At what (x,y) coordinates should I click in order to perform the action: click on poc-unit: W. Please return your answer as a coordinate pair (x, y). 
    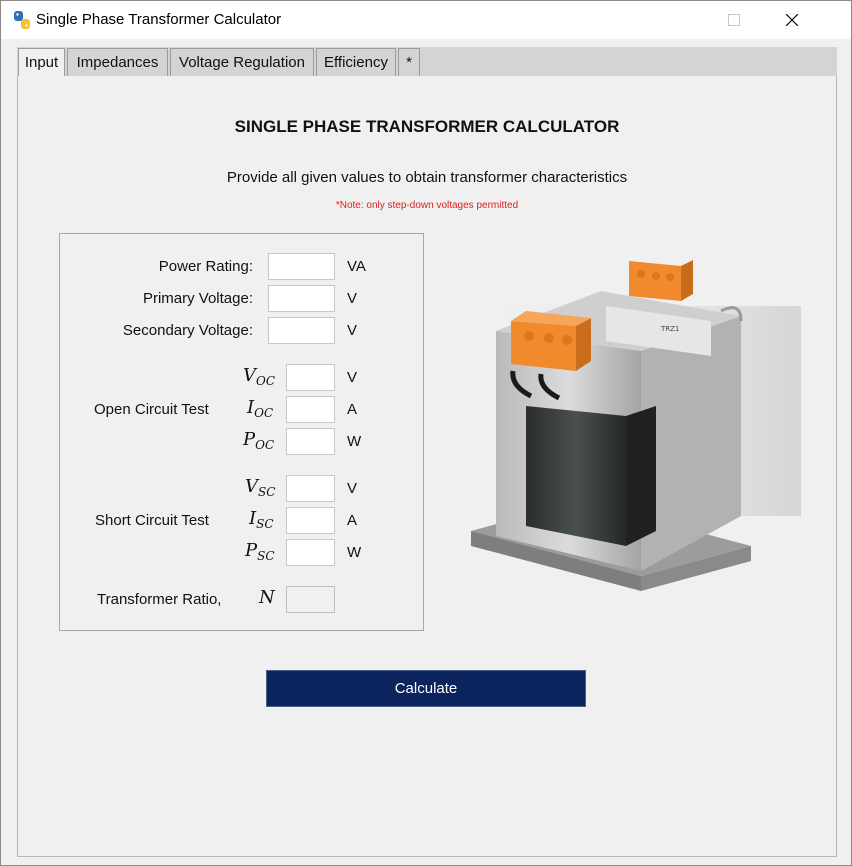
    Looking at the image, I should click on (354, 441).